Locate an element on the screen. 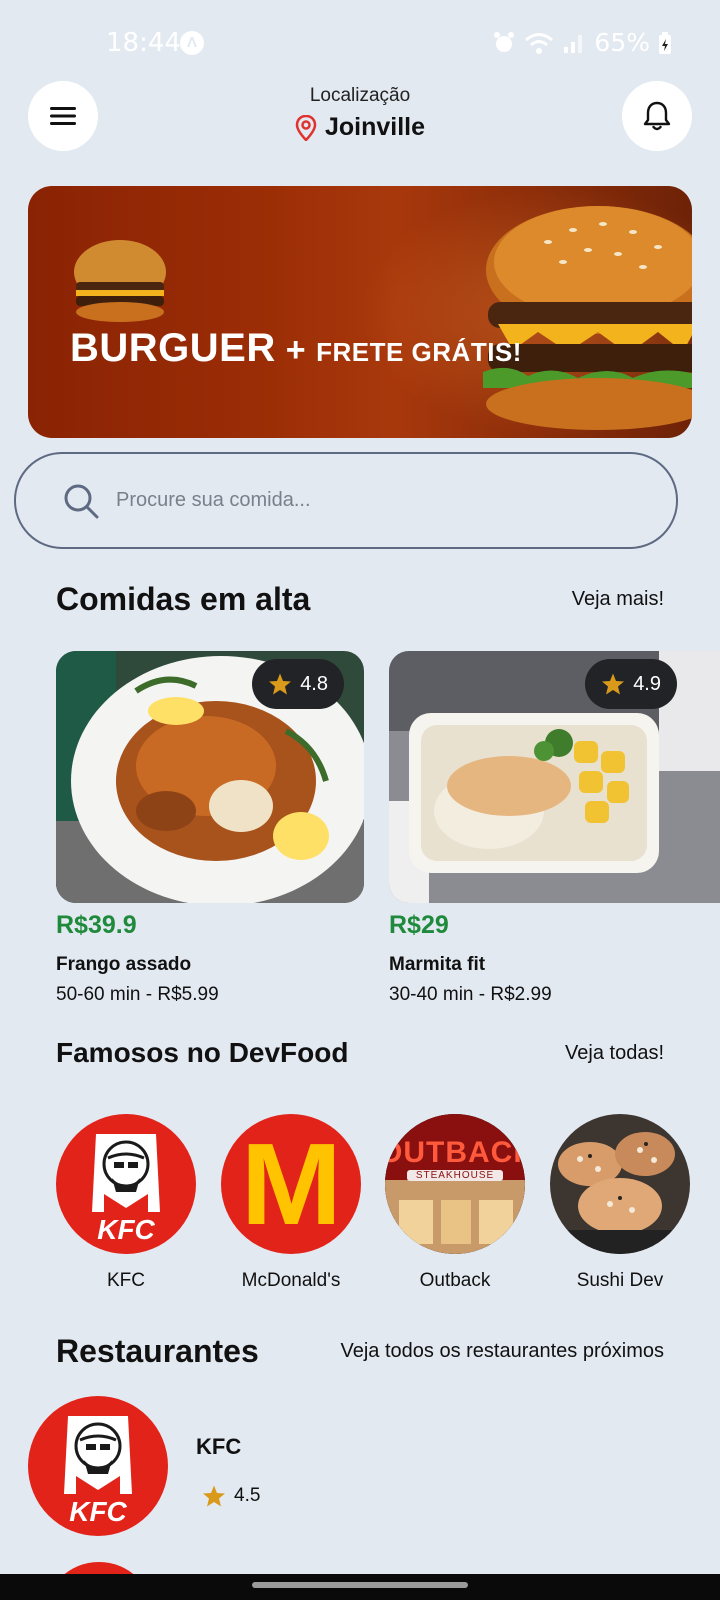 The height and width of the screenshot is (1600, 720). food-delivery-info: 30-40 min - R$2.99 is located at coordinates (470, 994).